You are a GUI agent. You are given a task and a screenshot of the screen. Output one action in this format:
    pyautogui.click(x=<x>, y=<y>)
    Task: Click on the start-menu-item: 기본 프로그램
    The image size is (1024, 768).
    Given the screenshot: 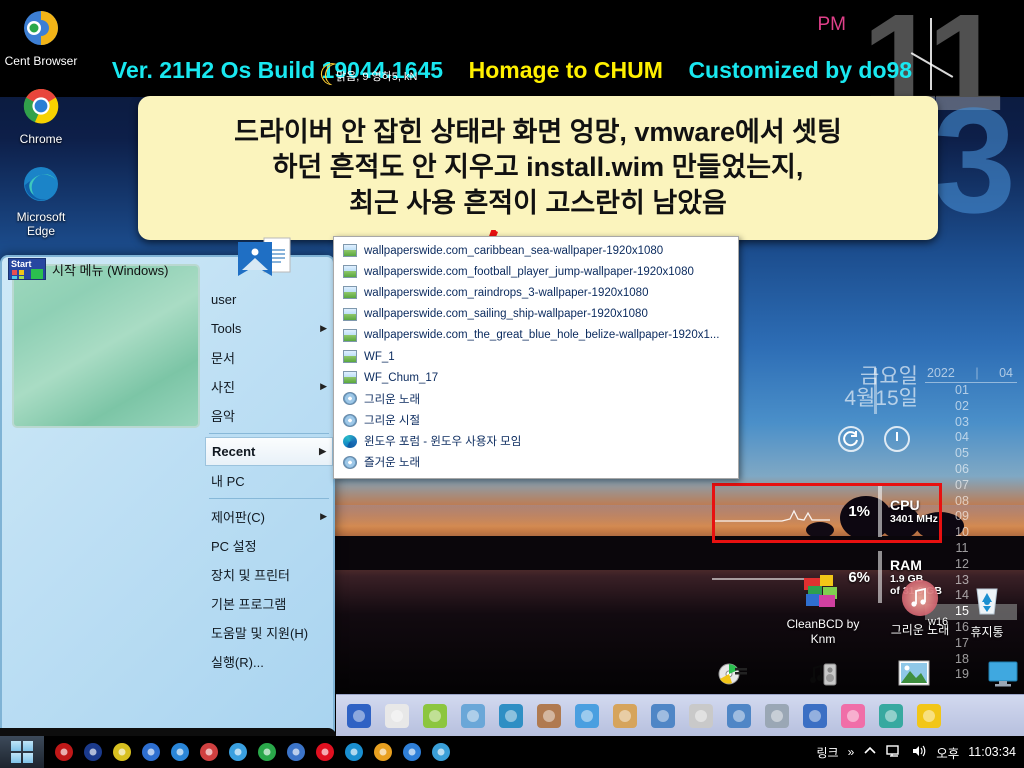 What is the action you would take?
    pyautogui.click(x=269, y=603)
    